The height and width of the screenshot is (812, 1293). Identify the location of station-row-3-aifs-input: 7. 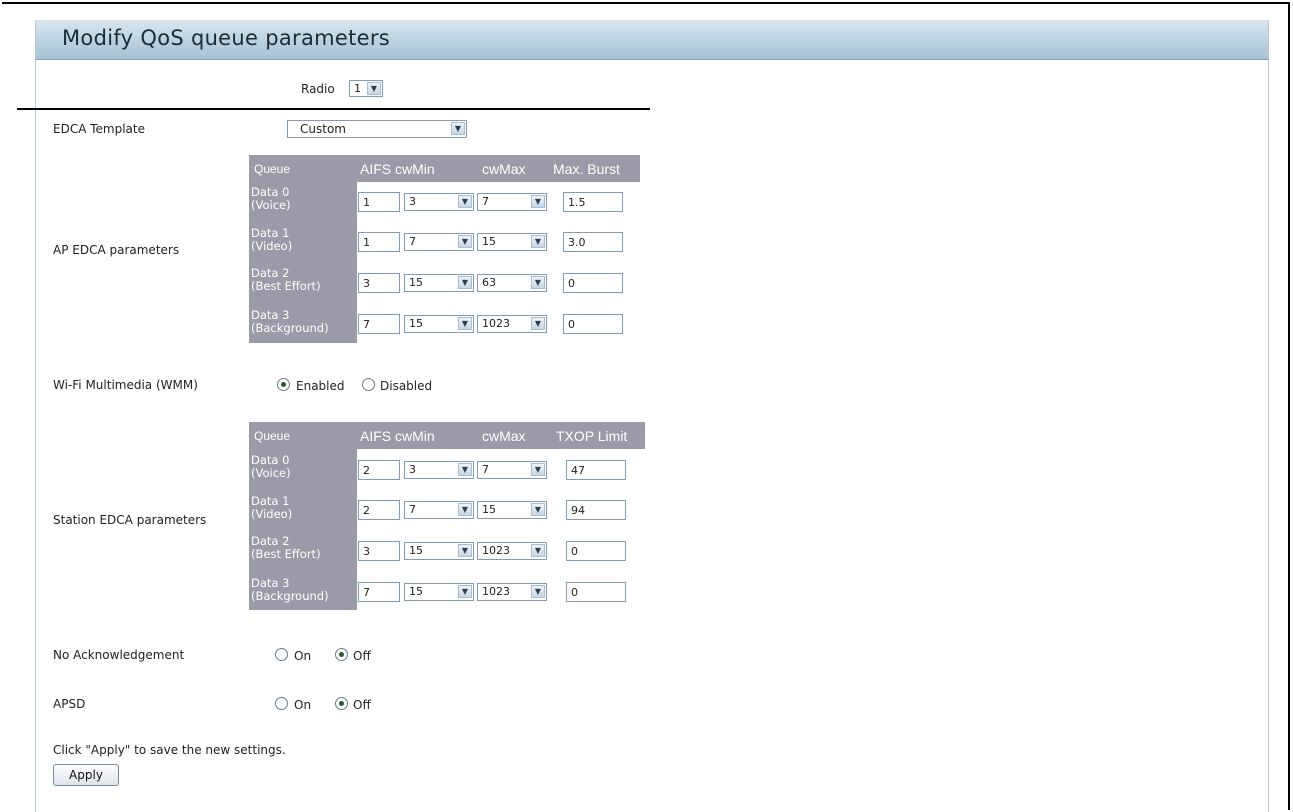
(379, 592).